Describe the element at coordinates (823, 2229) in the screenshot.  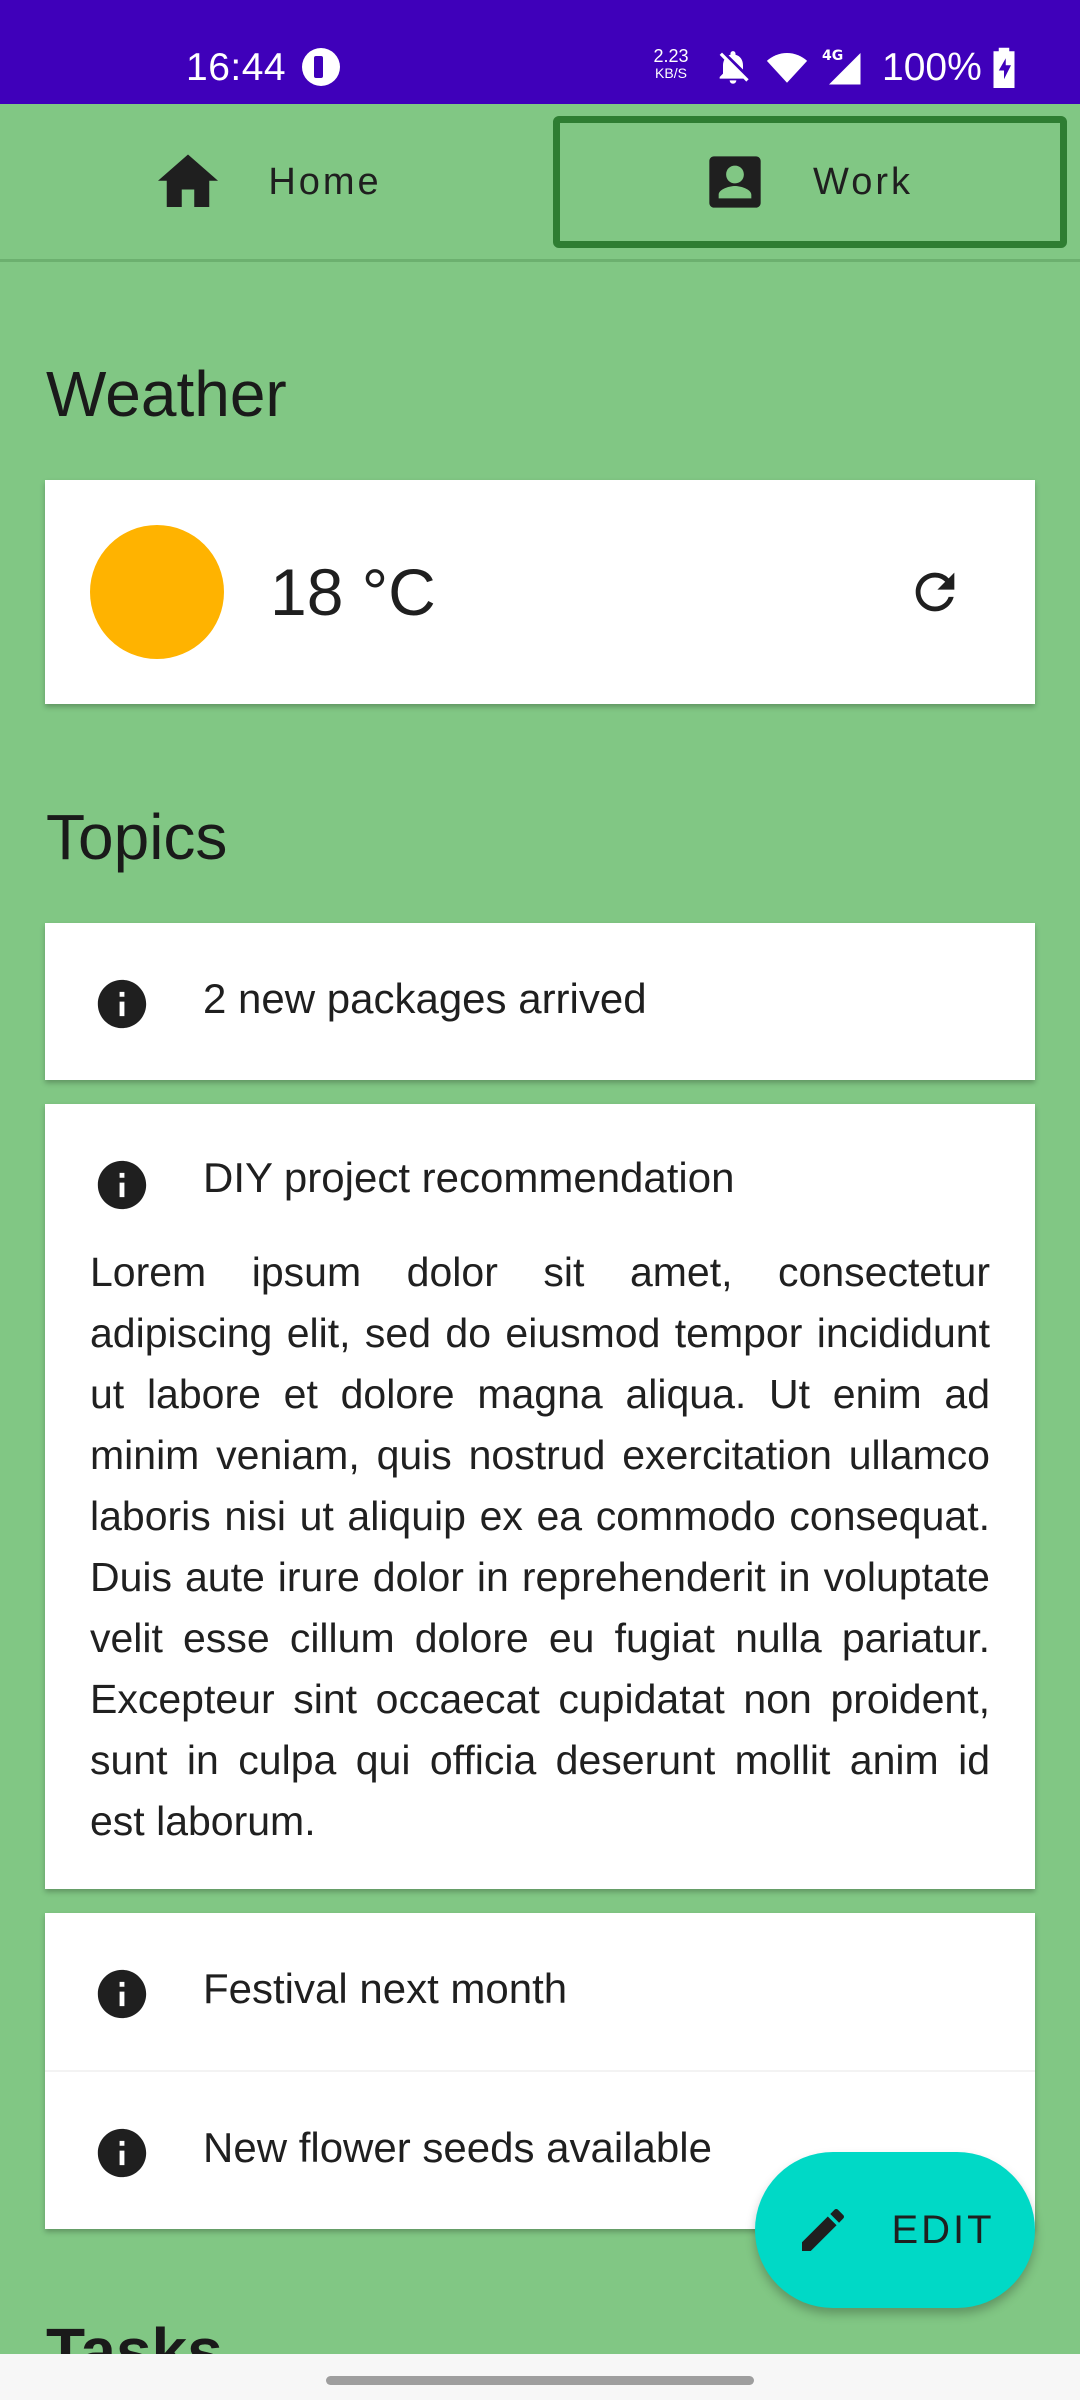
I see `pencil-icon` at that location.